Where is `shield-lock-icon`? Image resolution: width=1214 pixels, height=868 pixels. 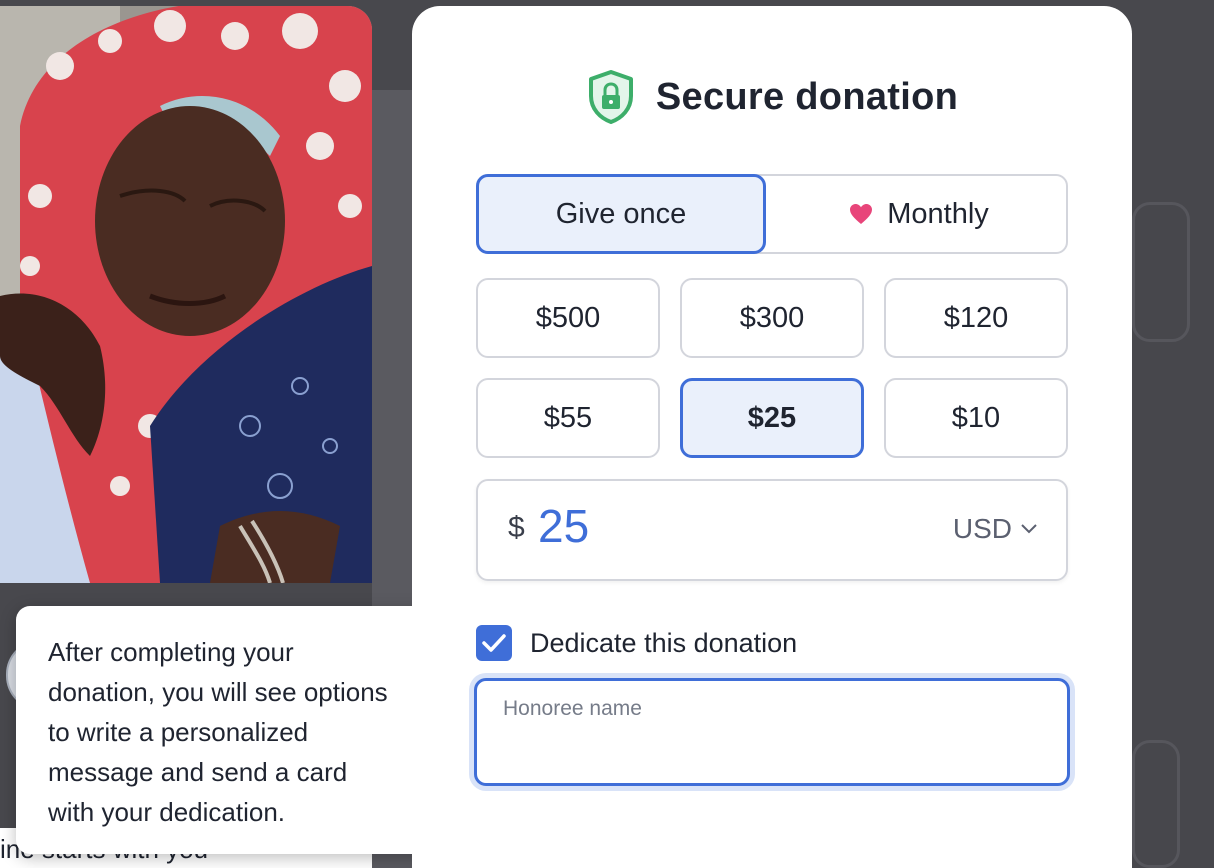 shield-lock-icon is located at coordinates (610, 97).